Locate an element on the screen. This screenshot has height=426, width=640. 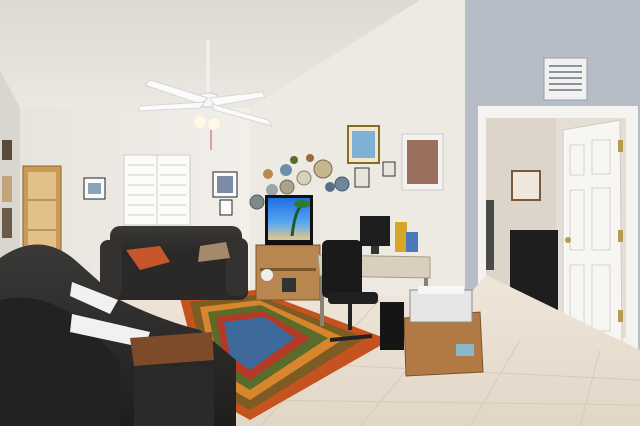
window-shutters is located at coordinates (157, 190).